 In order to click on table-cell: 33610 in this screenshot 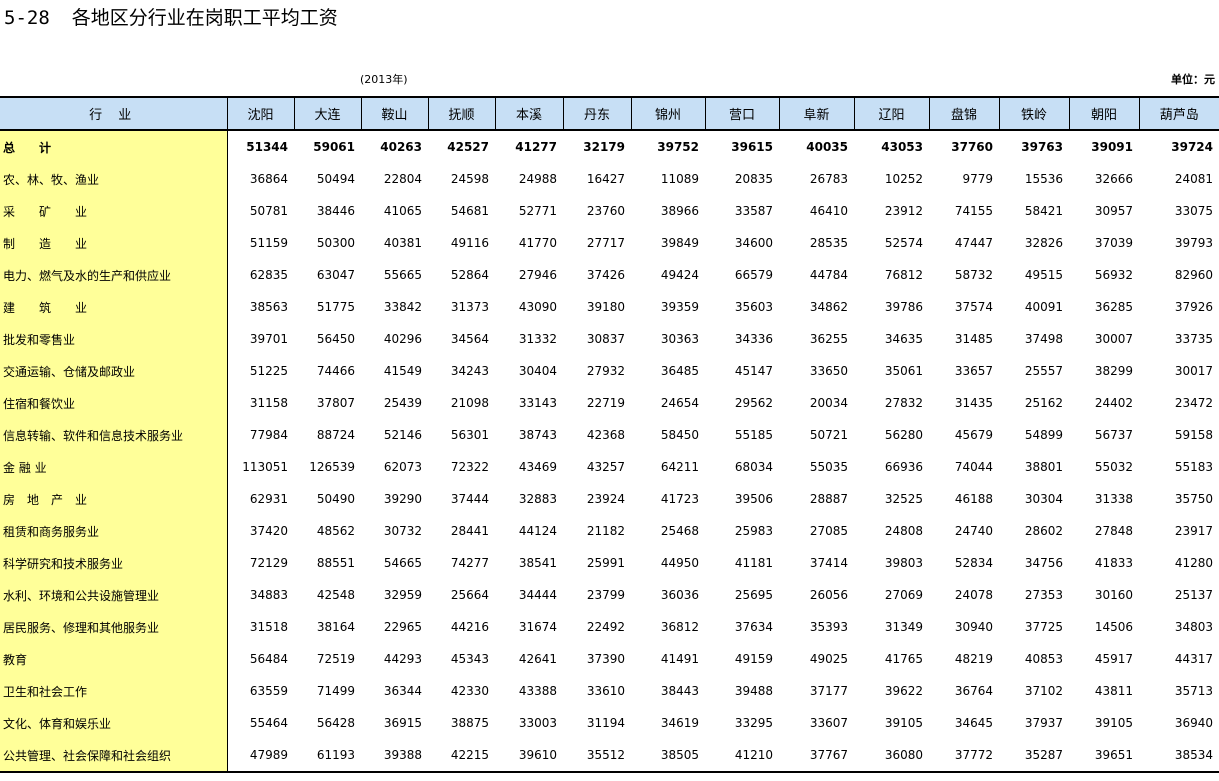, I will do `click(605, 691)`.